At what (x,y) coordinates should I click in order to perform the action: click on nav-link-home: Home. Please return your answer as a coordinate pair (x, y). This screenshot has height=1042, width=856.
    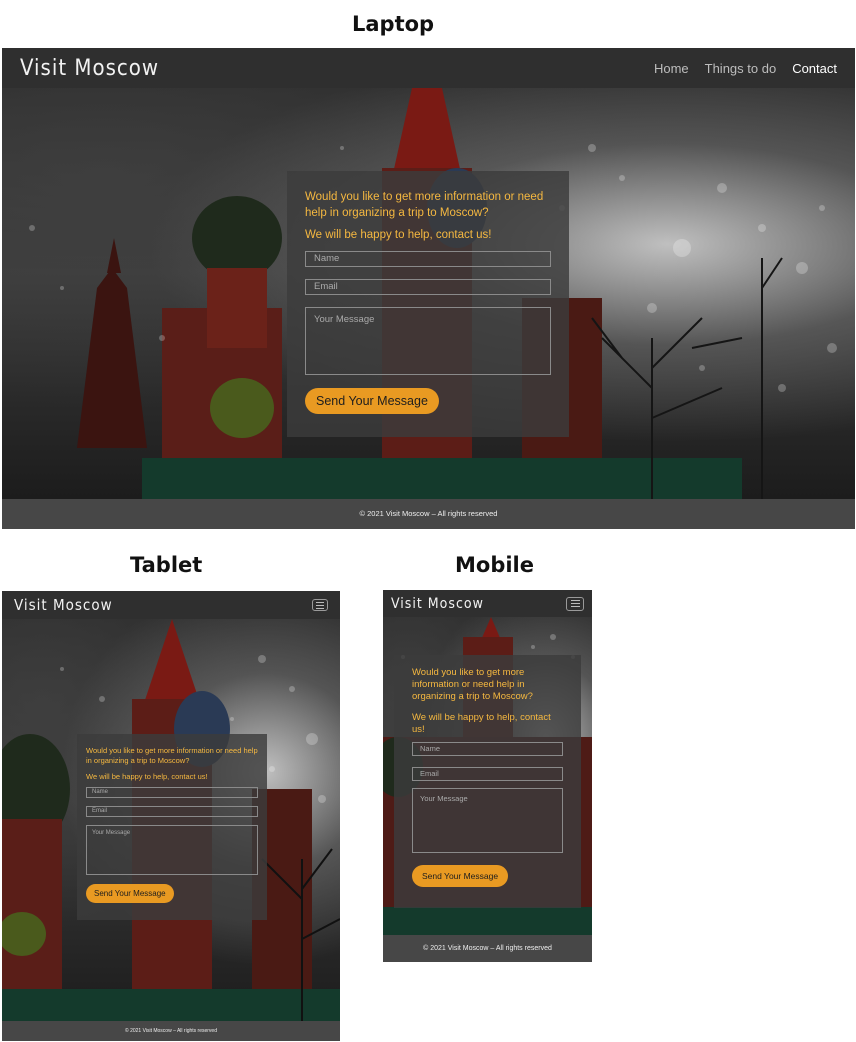
    Looking at the image, I should click on (671, 68).